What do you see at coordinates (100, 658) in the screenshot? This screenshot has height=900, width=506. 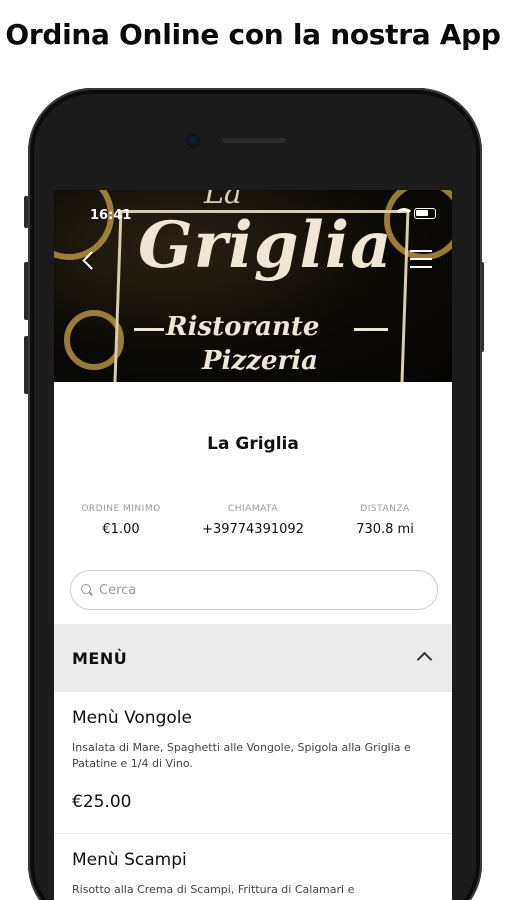 I see `menu-section-title: MENÙ` at bounding box center [100, 658].